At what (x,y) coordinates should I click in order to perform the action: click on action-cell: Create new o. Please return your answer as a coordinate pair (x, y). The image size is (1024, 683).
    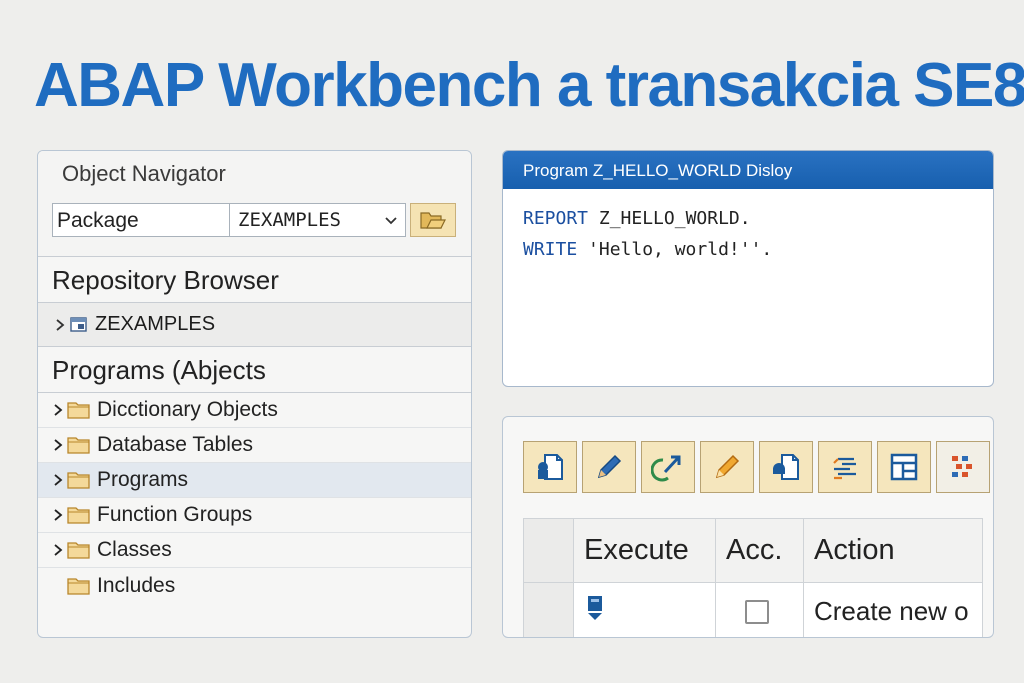
    Looking at the image, I should click on (893, 609).